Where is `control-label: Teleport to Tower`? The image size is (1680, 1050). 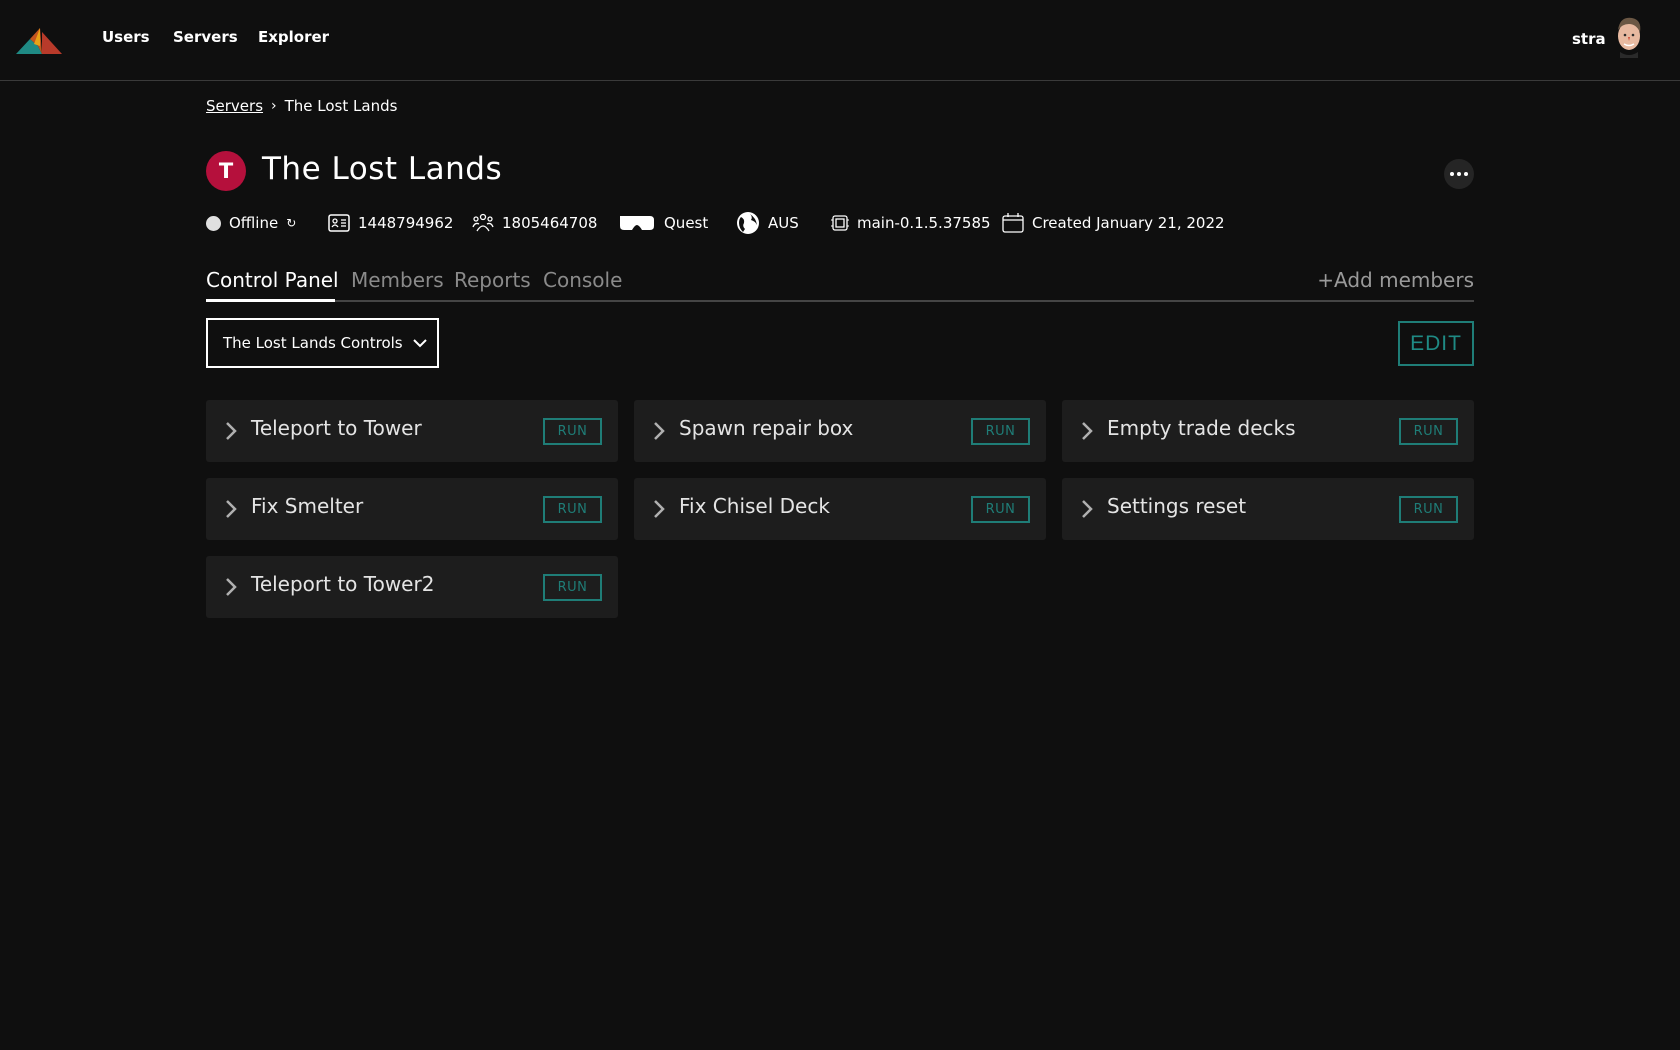 control-label: Teleport to Tower is located at coordinates (336, 428).